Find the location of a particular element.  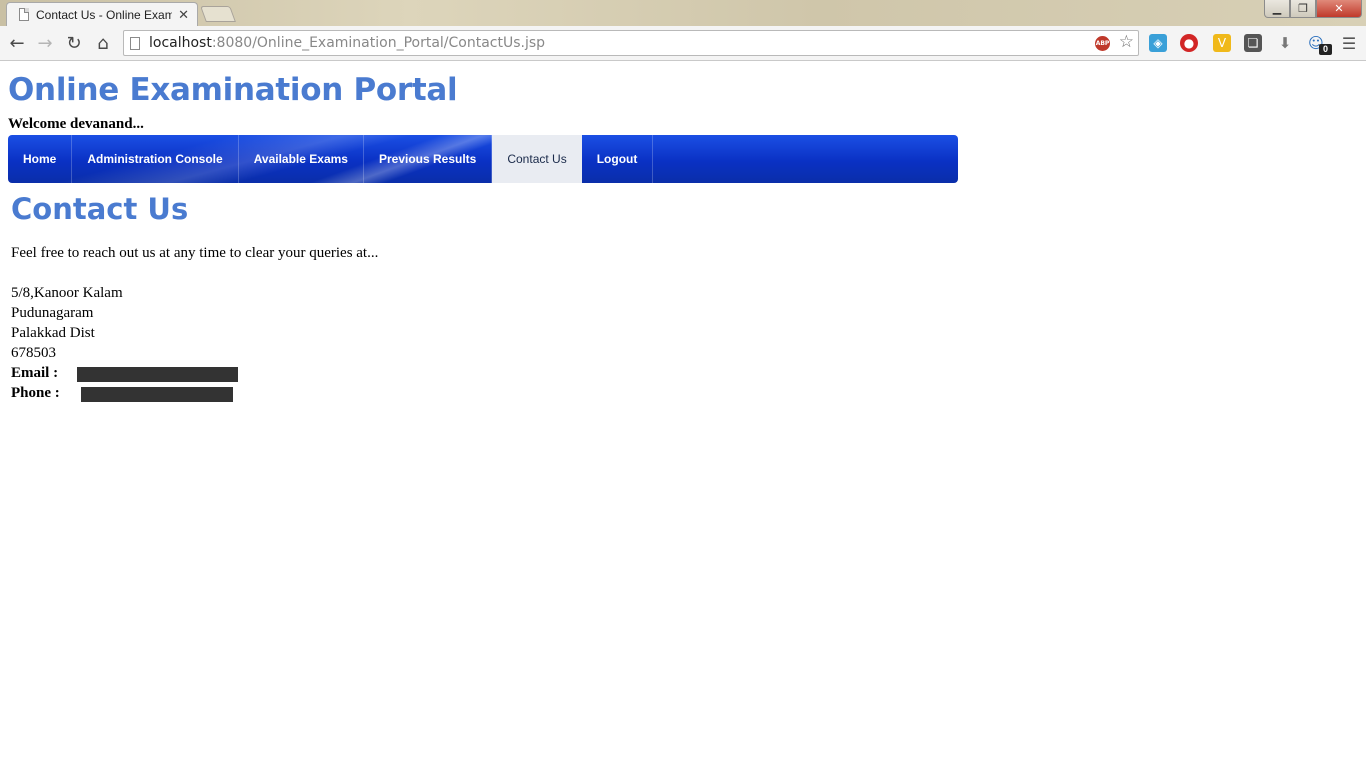

browser-tab-active: Contact Us - Online Exami ✕ is located at coordinates (102, 14).